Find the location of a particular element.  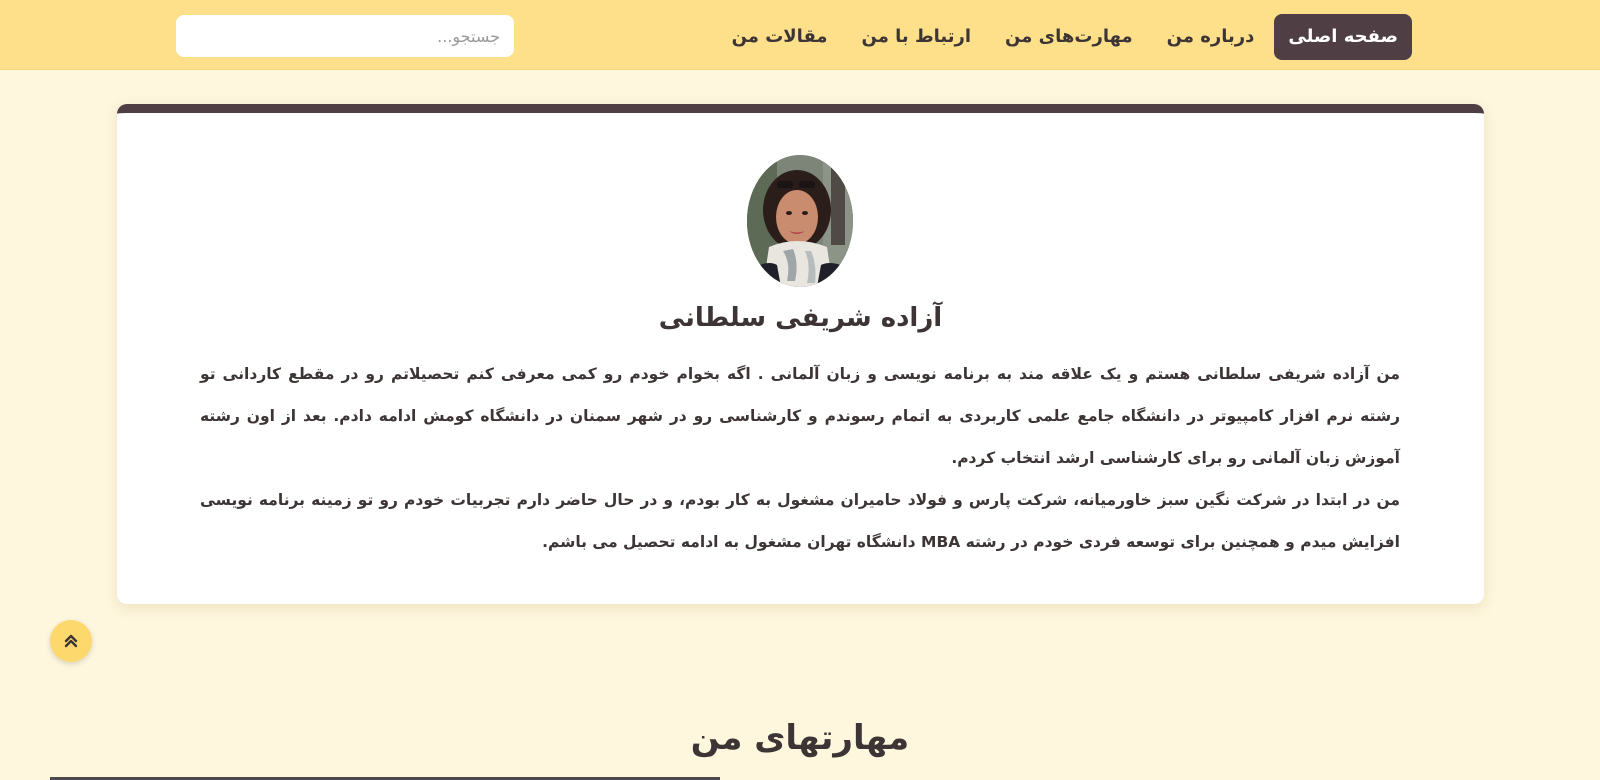

nav-link-home: صفحه اصلی is located at coordinates (1343, 37).